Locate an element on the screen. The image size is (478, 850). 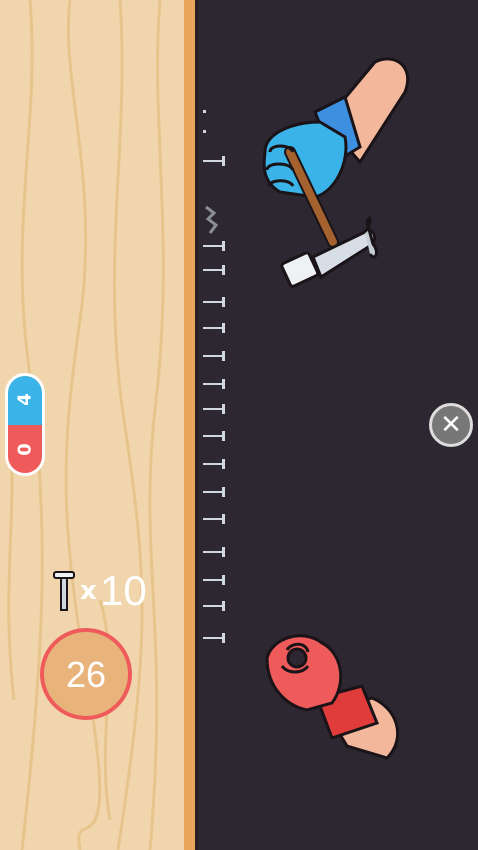
close-button: ✕ is located at coordinates (451, 425).